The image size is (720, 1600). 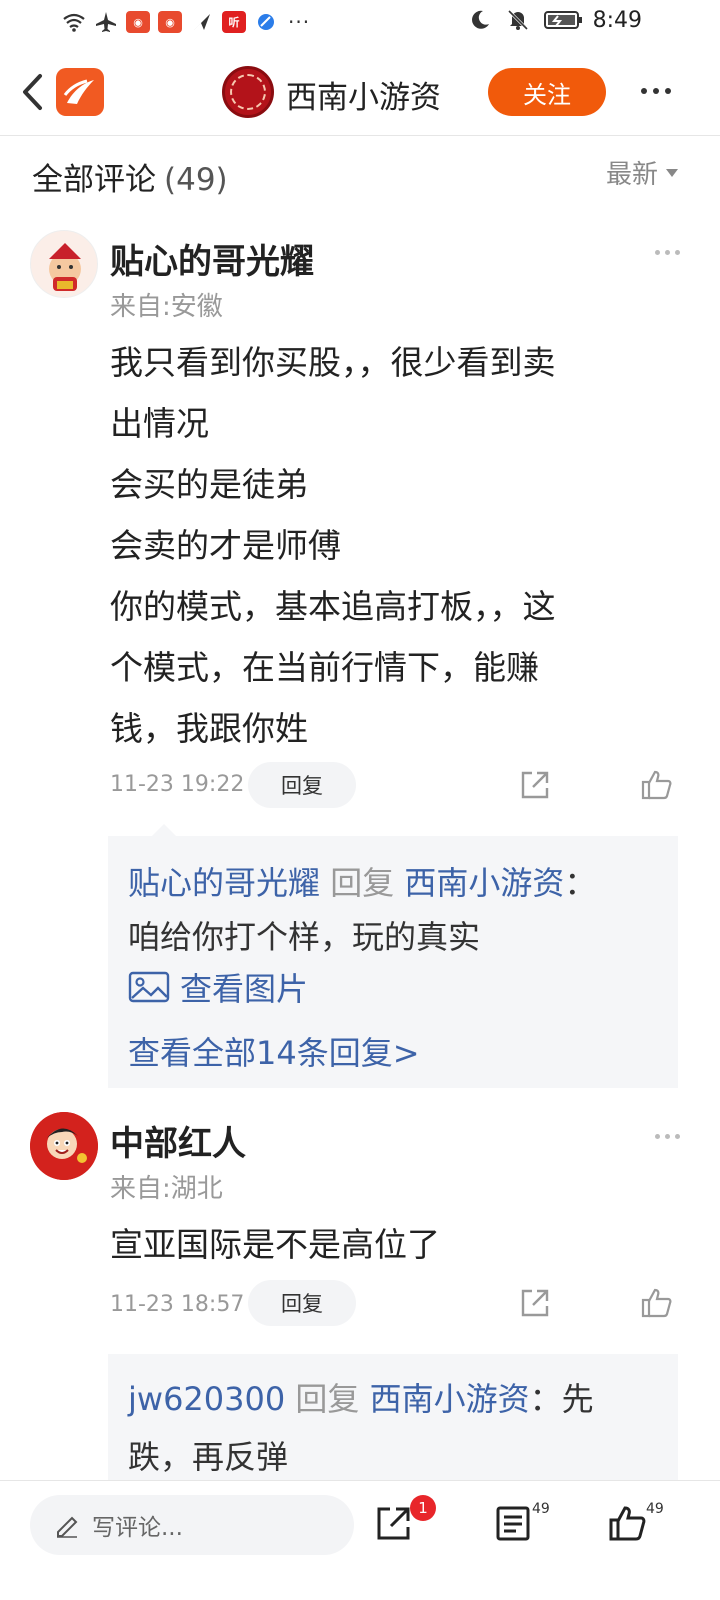 What do you see at coordinates (186, 22) in the screenshot?
I see `status-left-icons: ◉ ◉ 听 ···` at bounding box center [186, 22].